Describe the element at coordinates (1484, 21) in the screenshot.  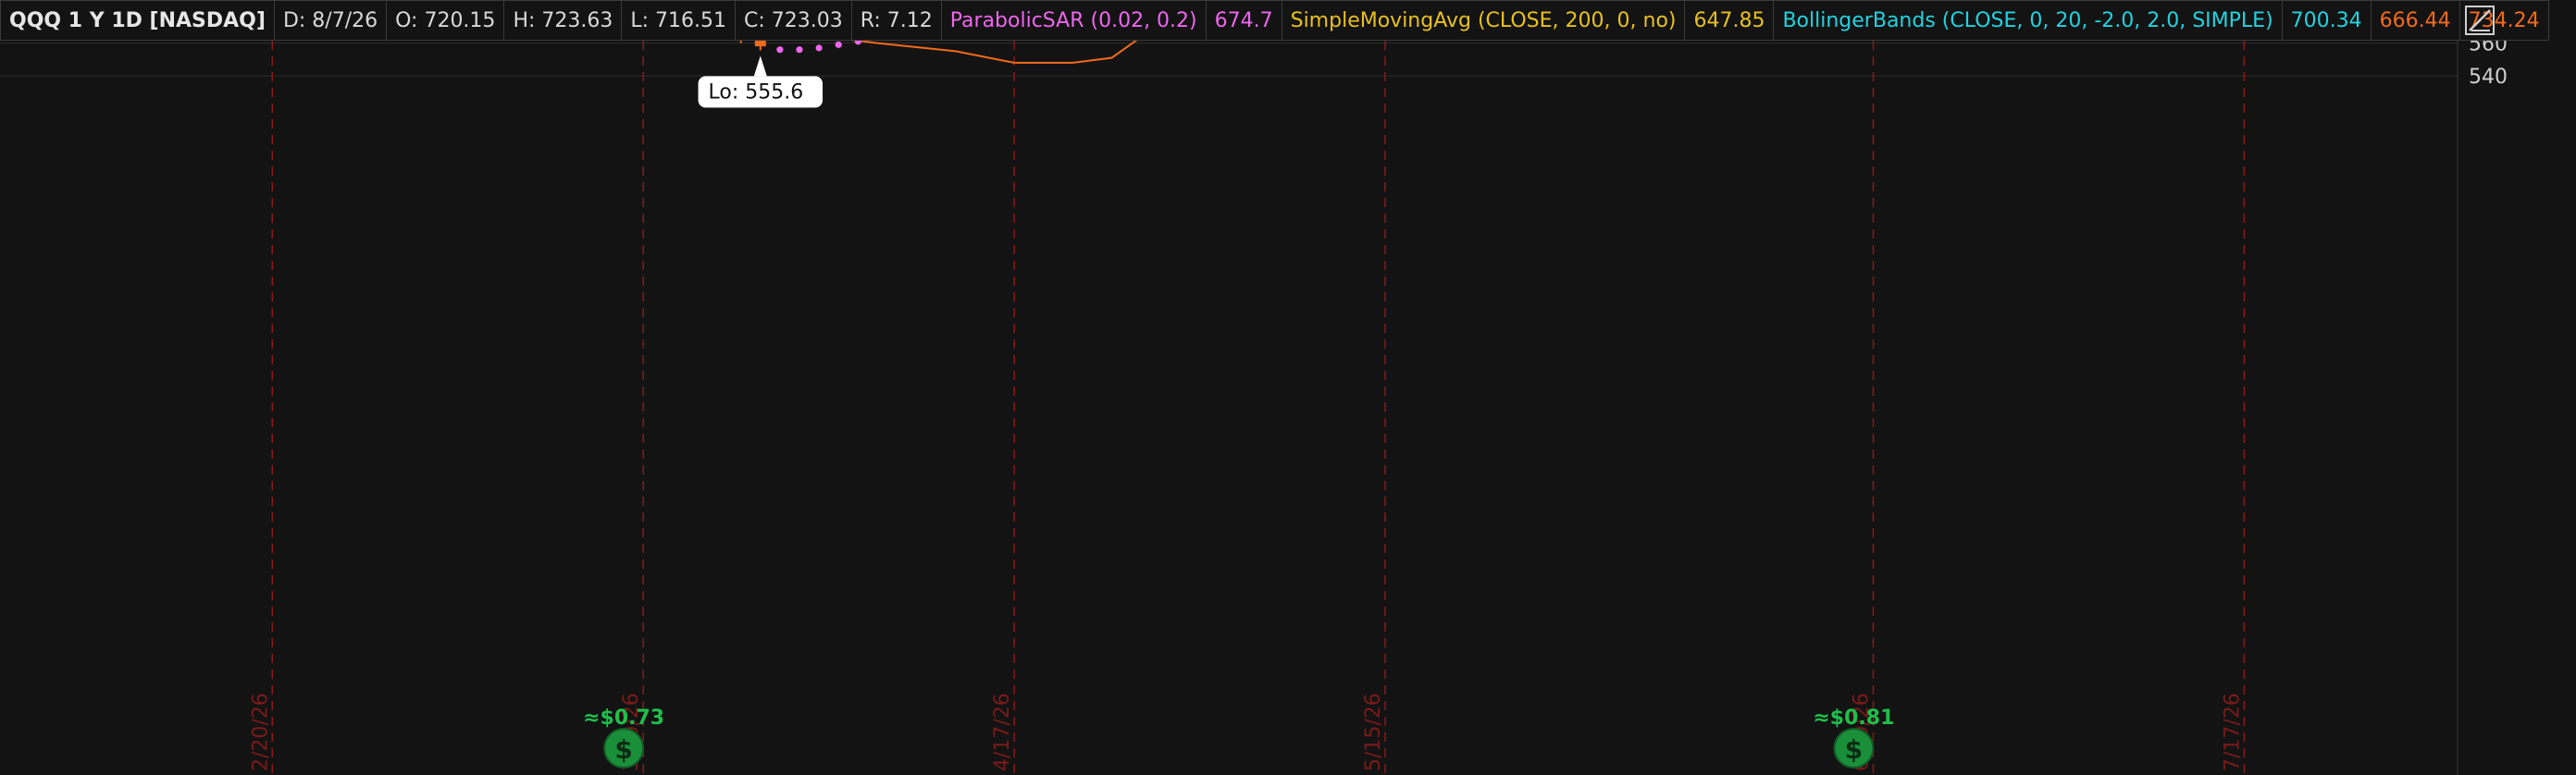
I see `sma-study-label: SimpleMovingAvg (CLOSE, 200, 0, no)` at that location.